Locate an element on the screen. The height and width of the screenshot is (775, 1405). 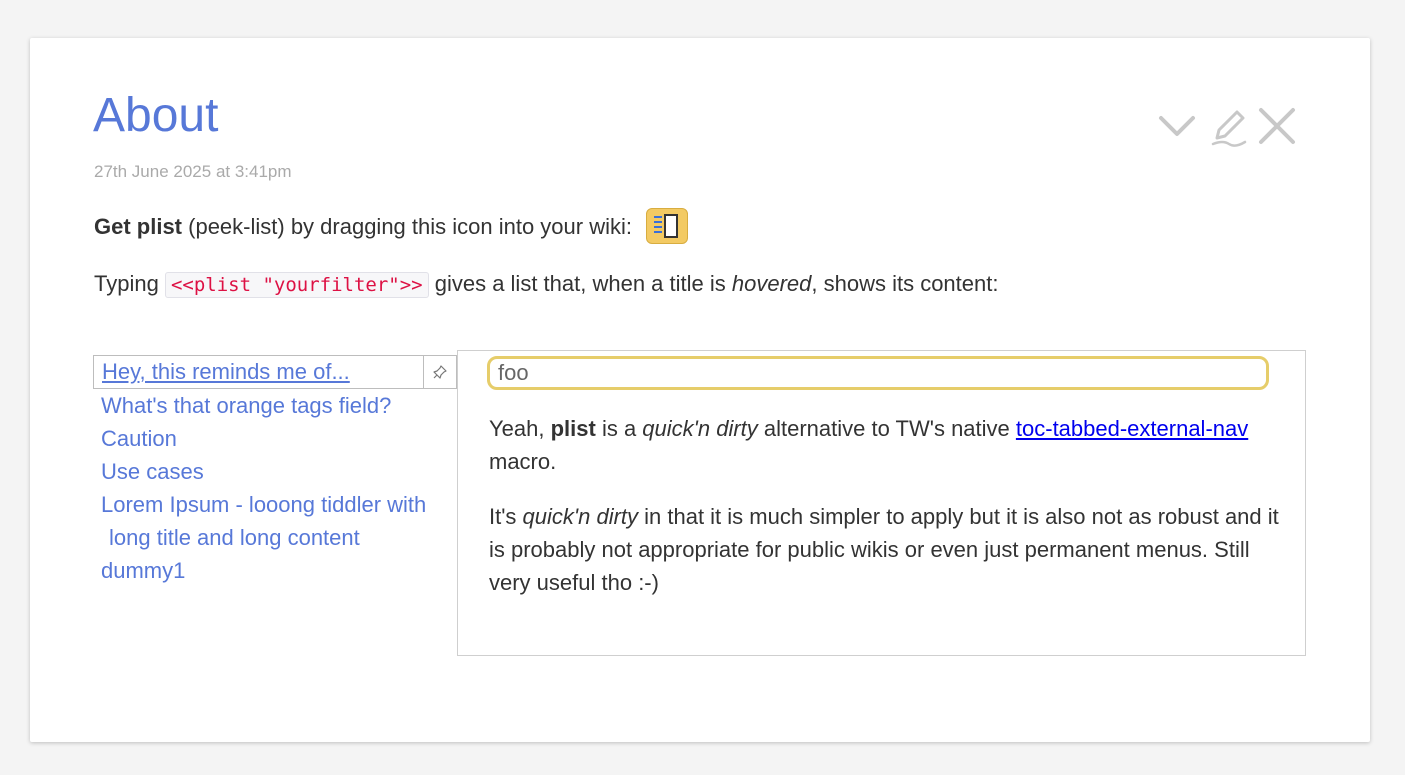
toc-tabbed-external-nav-link: toc-tabbed-external-nav is located at coordinates (1132, 428).